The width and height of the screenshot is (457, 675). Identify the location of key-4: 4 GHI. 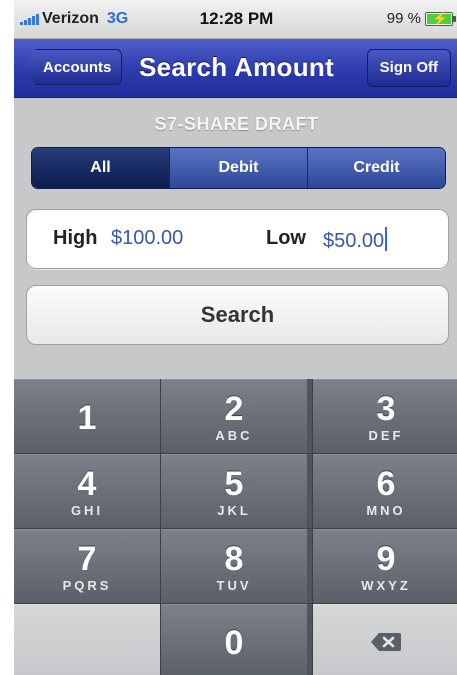
(87, 491).